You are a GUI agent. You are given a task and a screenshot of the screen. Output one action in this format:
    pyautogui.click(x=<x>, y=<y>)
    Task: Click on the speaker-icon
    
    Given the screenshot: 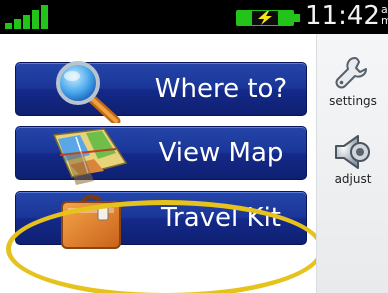 What is the action you would take?
    pyautogui.click(x=352, y=152)
    